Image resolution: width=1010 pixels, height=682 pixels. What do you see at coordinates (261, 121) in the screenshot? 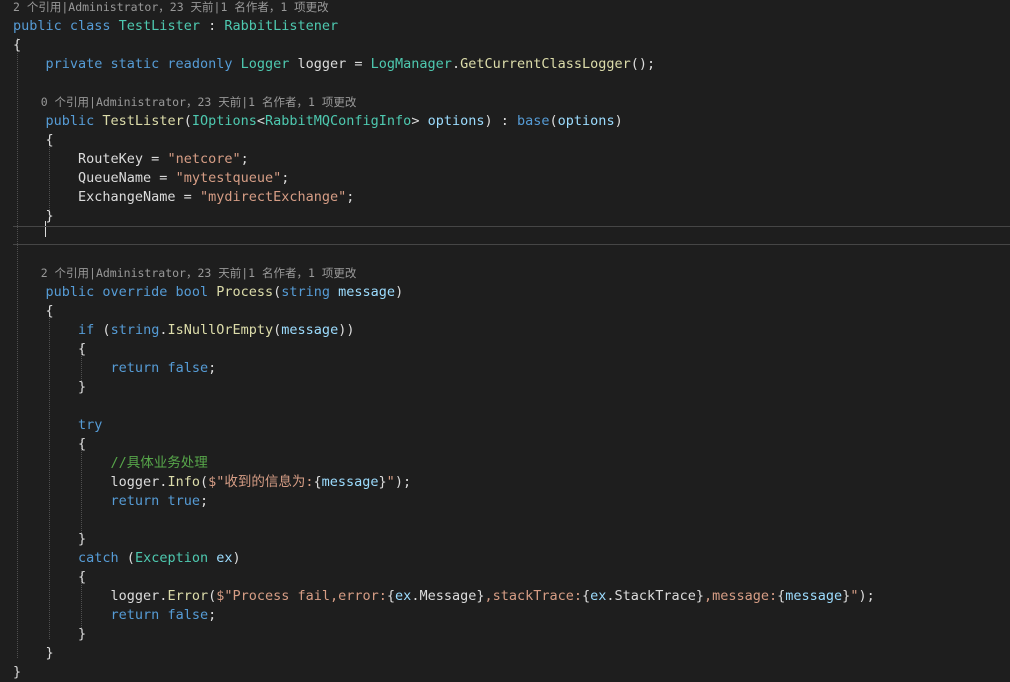
I see `code-token: <` at bounding box center [261, 121].